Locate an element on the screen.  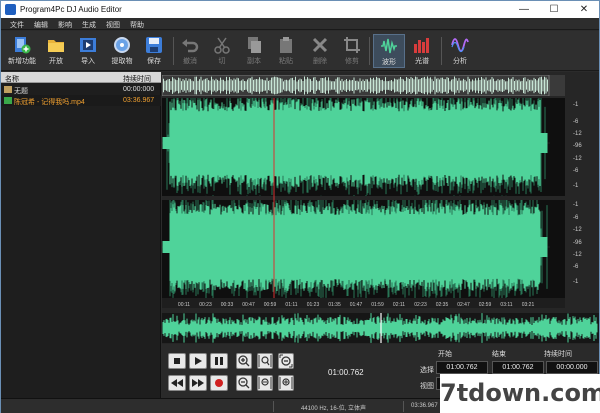
menu-view: 视图 is located at coordinates (113, 25).